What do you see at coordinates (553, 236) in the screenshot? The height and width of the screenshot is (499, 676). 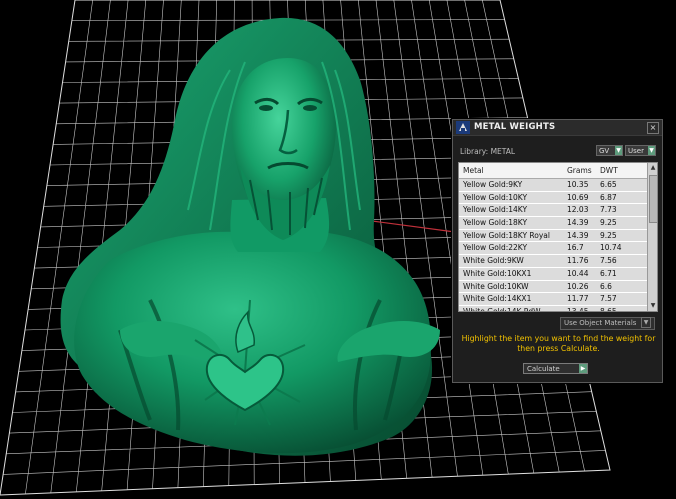 I see `table-row: Yellow Gold:18KY Royal 14.39 9.25` at bounding box center [553, 236].